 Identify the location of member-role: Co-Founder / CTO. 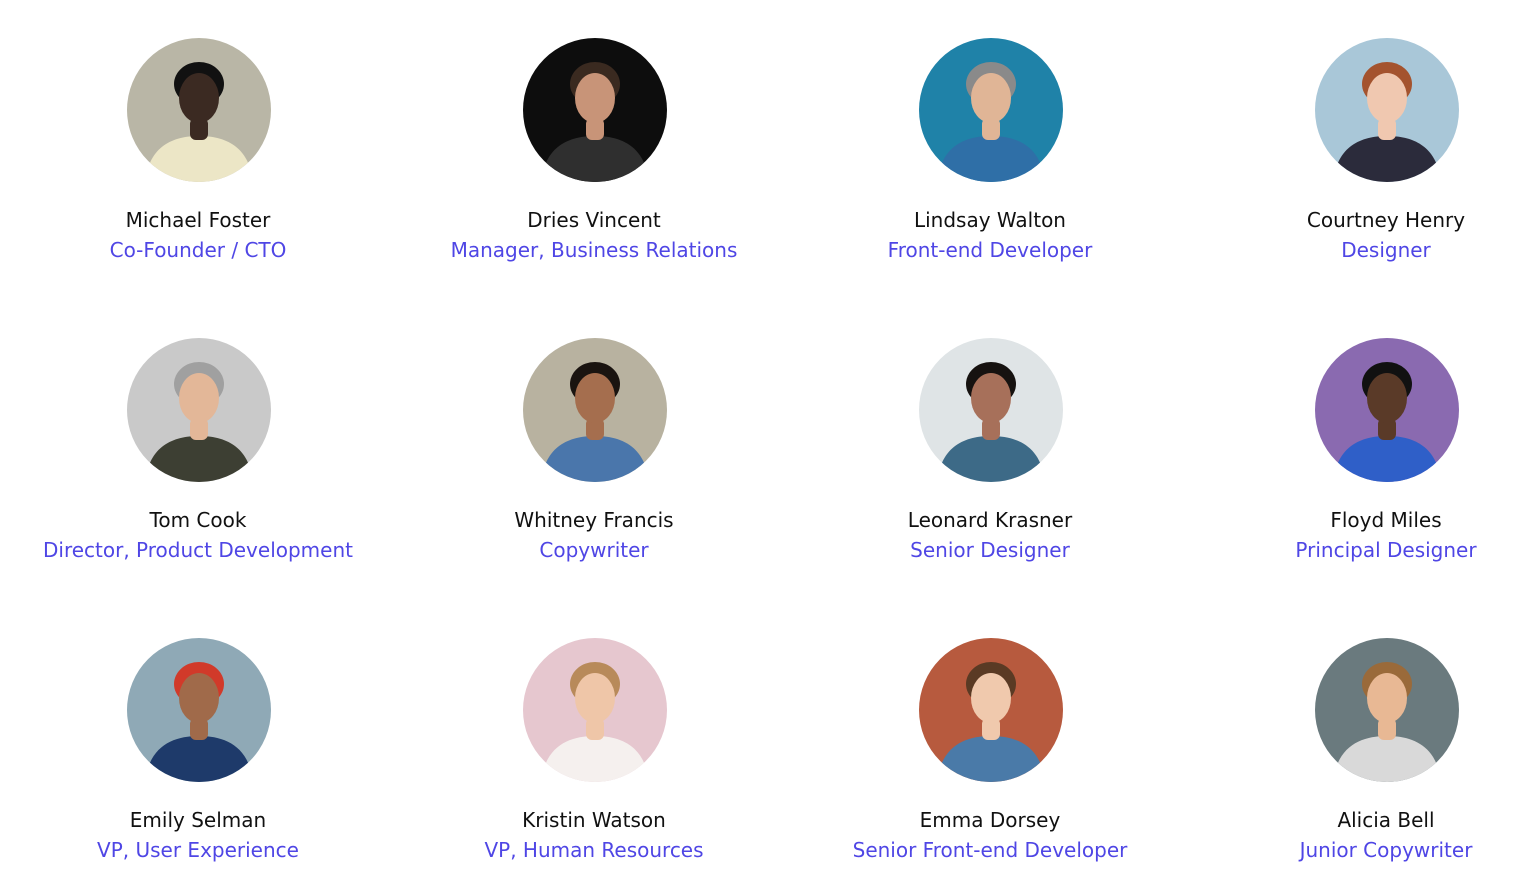
(198, 250).